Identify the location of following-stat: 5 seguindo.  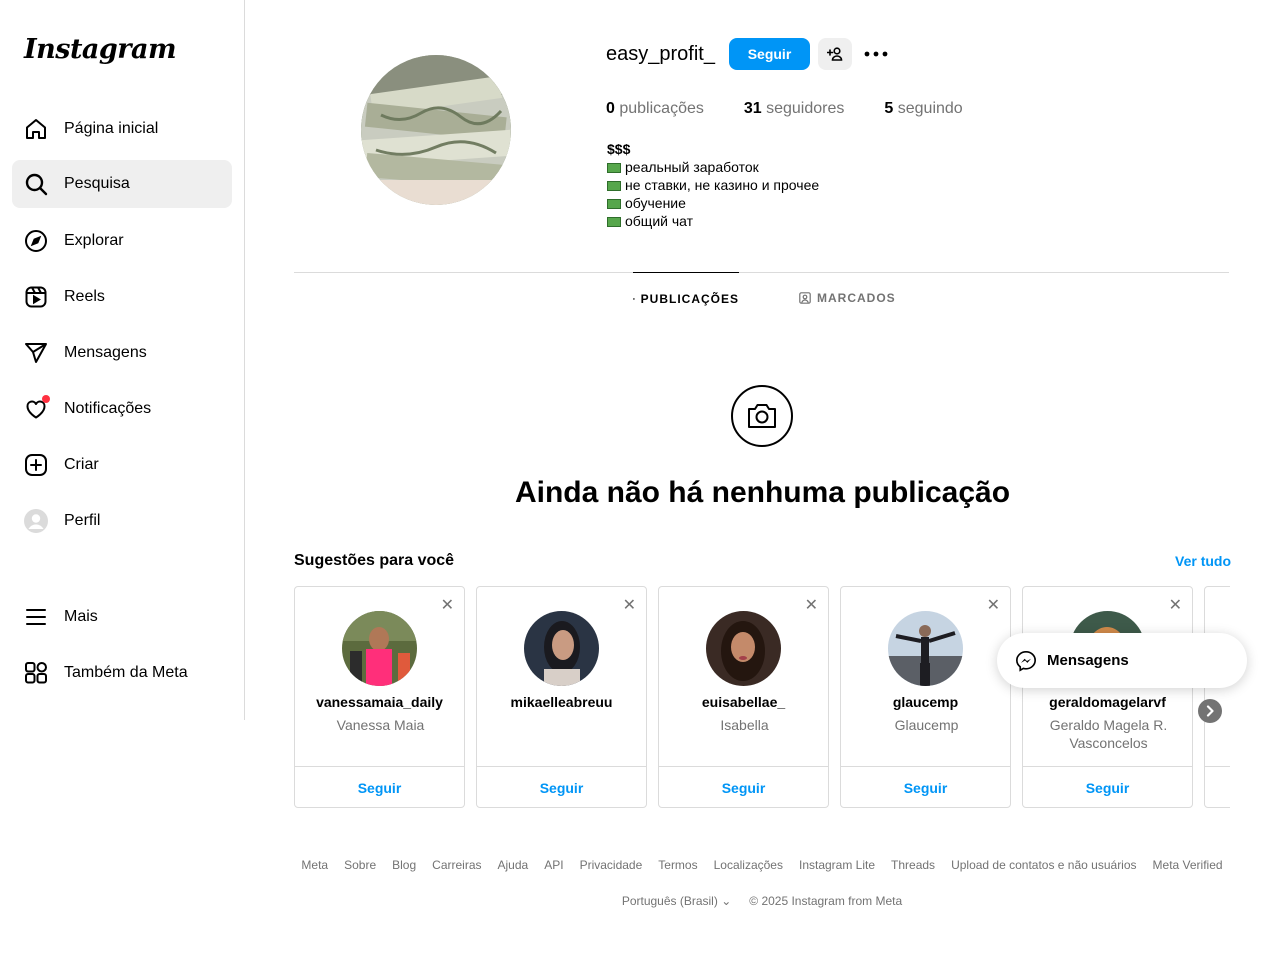
(923, 109).